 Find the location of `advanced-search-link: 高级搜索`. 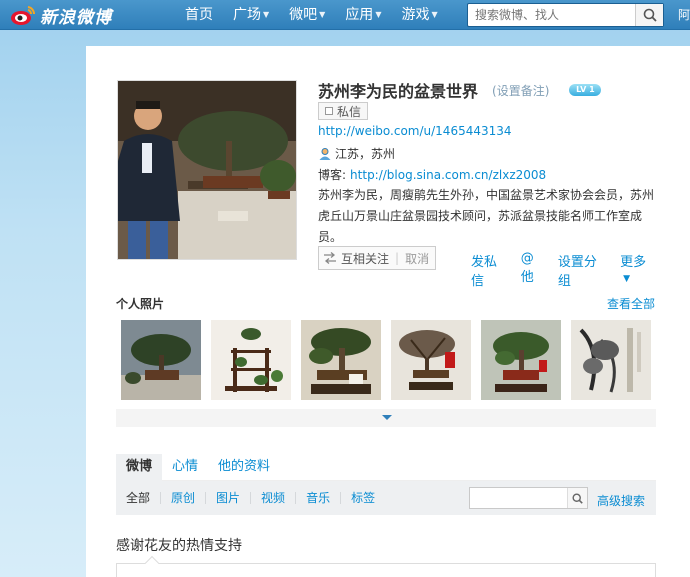

advanced-search-link: 高级搜索 is located at coordinates (621, 500).